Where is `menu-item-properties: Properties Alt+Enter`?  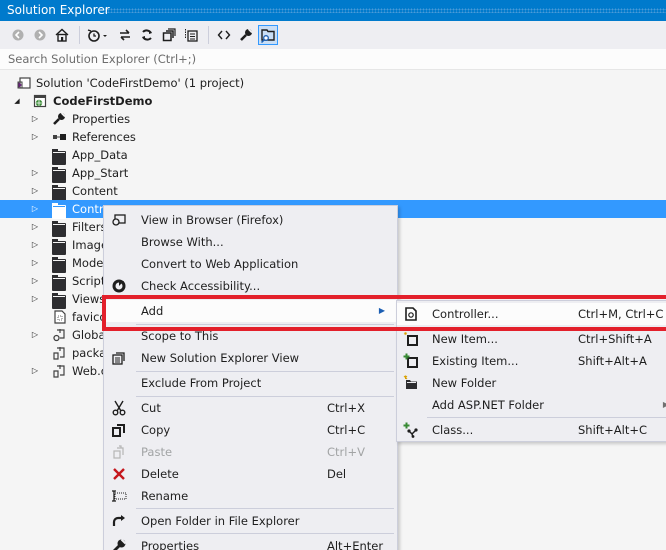
menu-item-properties: Properties Alt+Enter is located at coordinates (250, 542).